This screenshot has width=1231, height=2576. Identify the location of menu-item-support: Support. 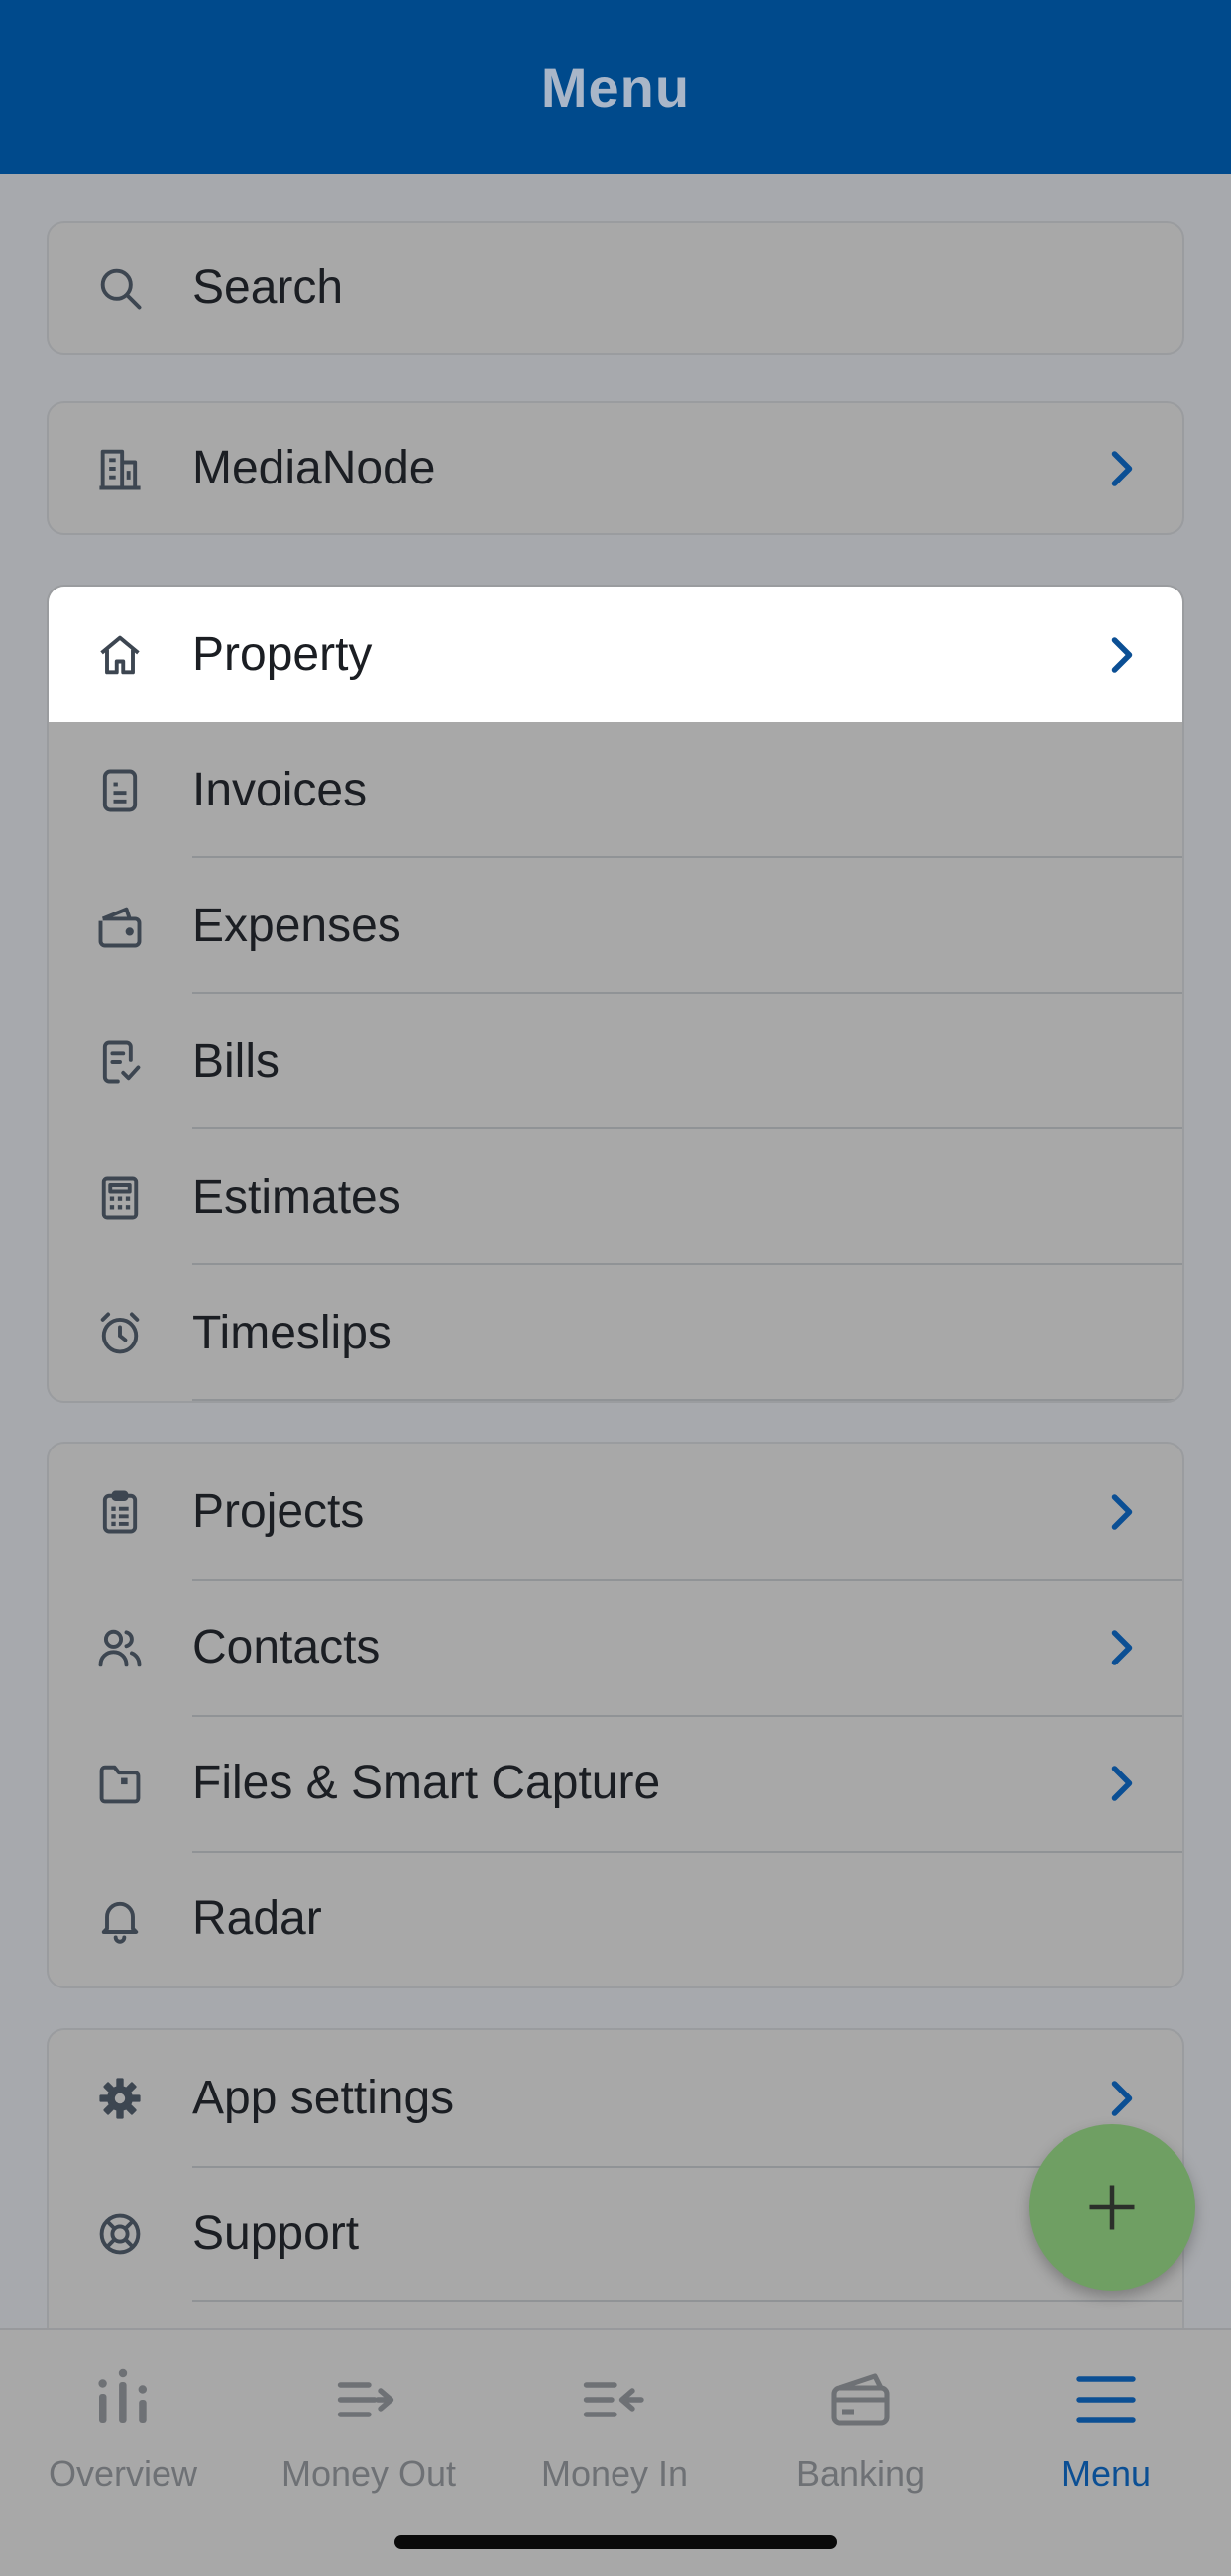
(615, 2234).